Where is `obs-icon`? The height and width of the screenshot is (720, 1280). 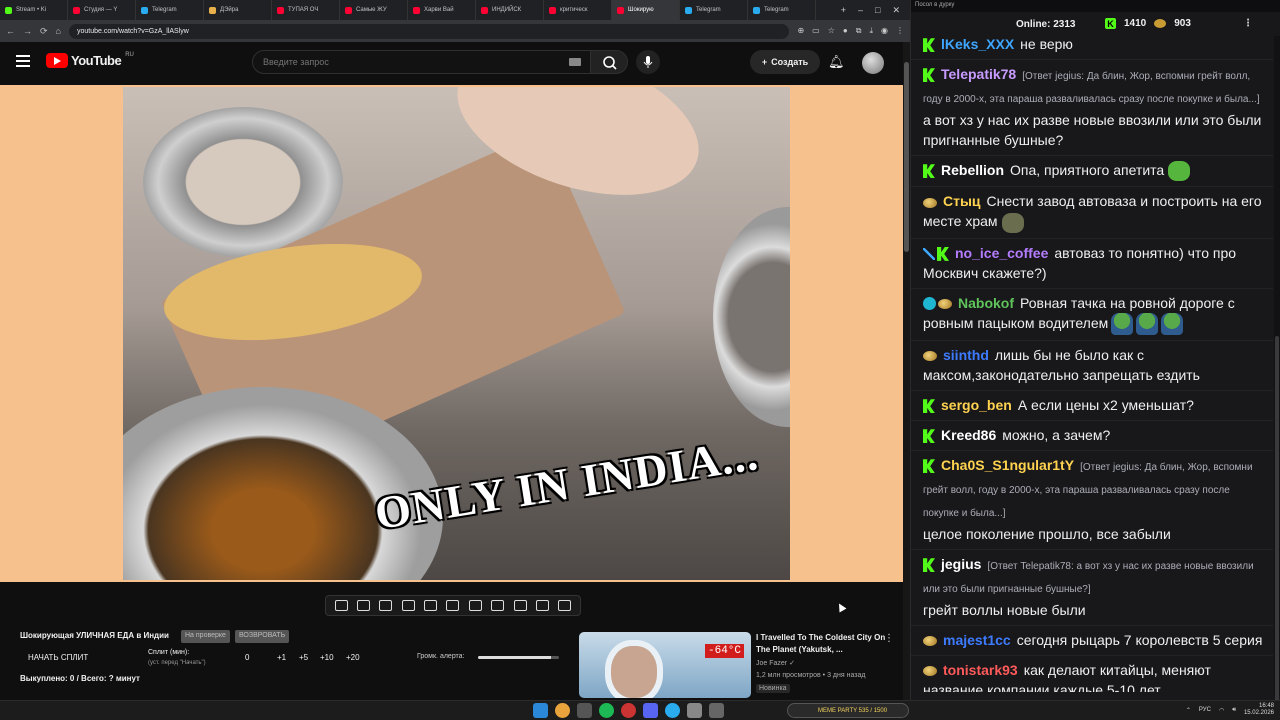
obs-icon is located at coordinates (628, 710).